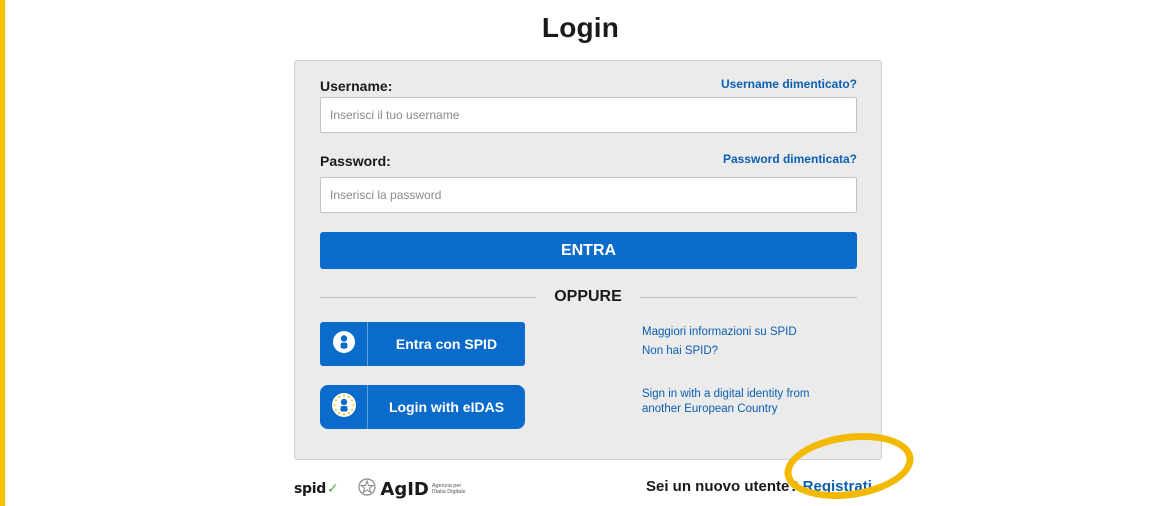 This screenshot has height=506, width=1161. I want to click on agid-logo-text: AgID, so click(404, 489).